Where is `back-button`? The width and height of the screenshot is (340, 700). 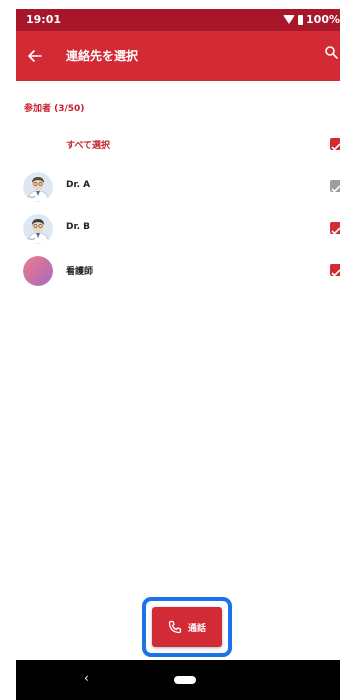
back-button is located at coordinates (35, 56).